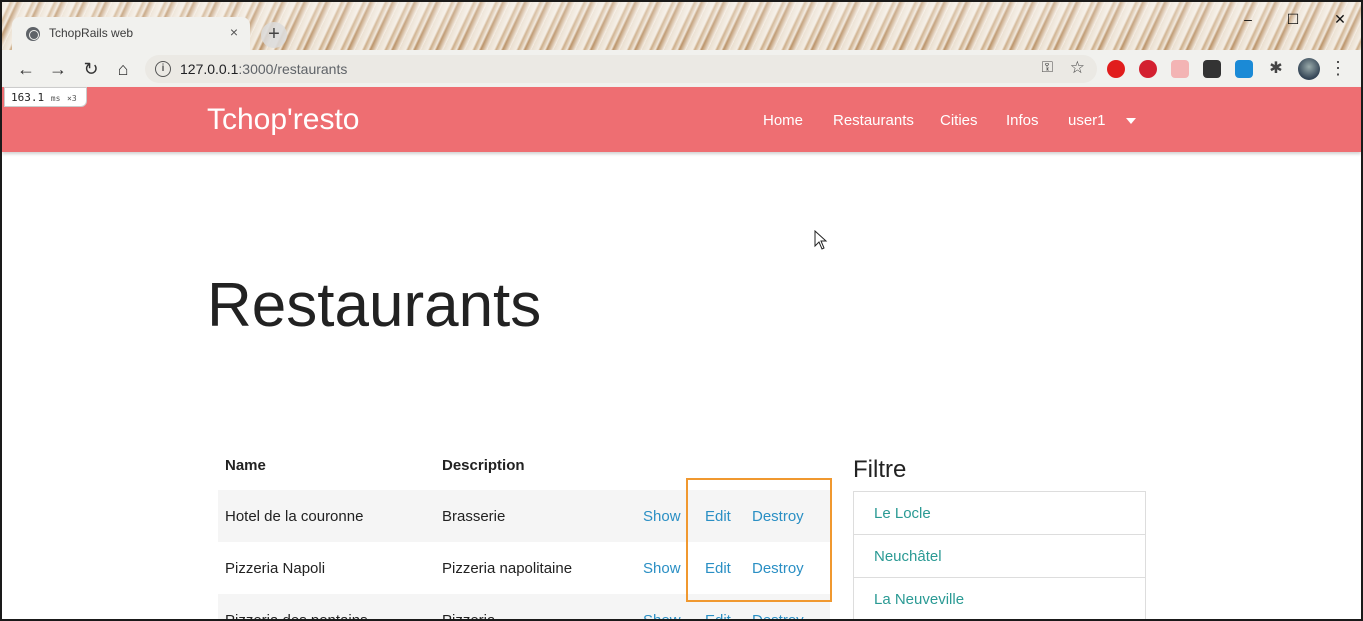 The image size is (1363, 621). Describe the element at coordinates (326, 516) in the screenshot. I see `restaurant-name: Hotel de la couronne` at that location.